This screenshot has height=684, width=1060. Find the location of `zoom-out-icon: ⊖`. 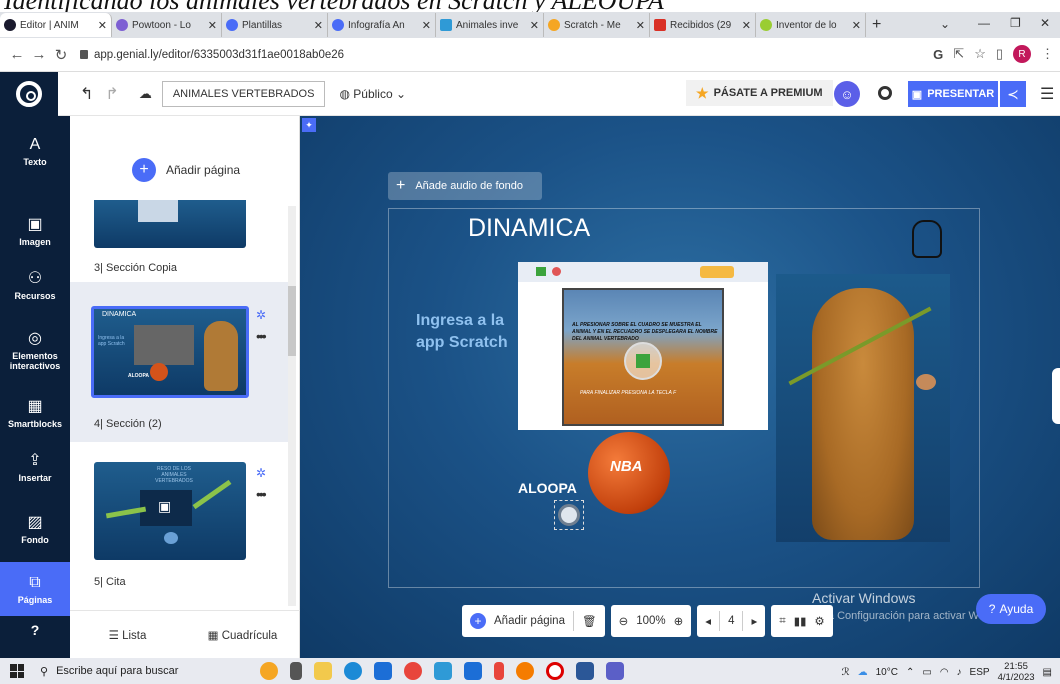

zoom-out-icon: ⊖ is located at coordinates (624, 621).